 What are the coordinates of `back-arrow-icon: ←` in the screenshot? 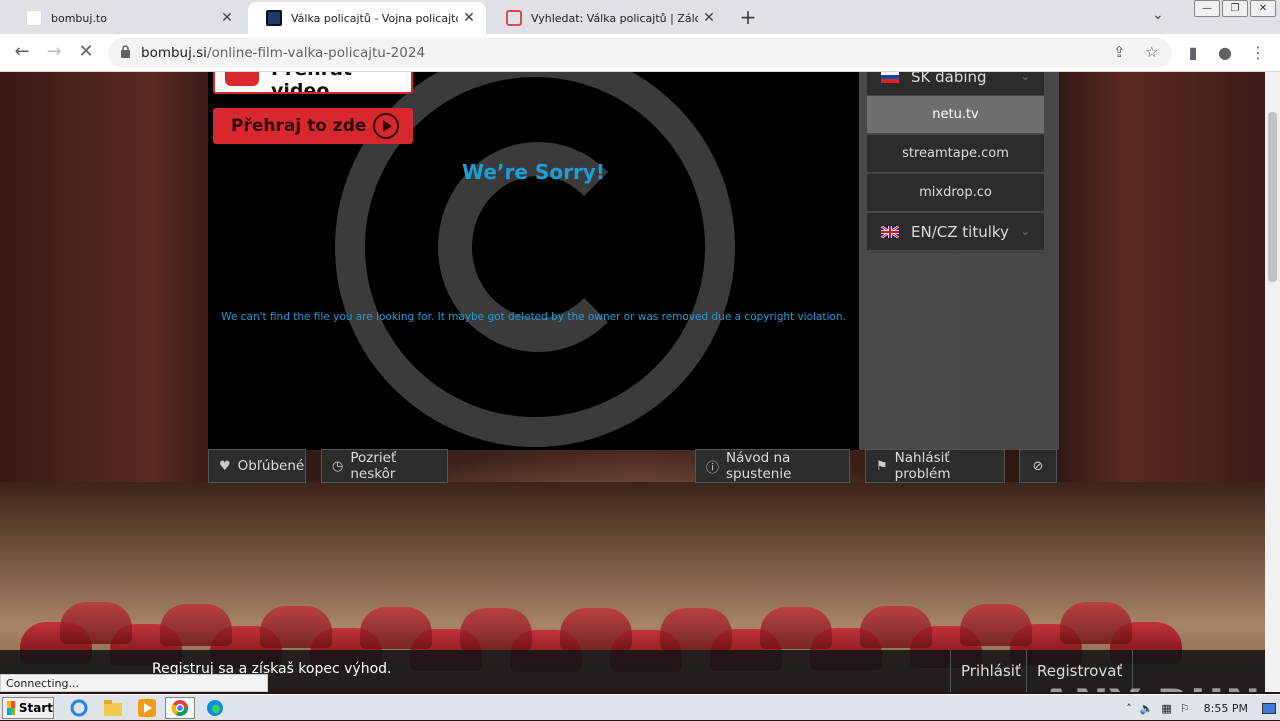 It's located at (22, 51).